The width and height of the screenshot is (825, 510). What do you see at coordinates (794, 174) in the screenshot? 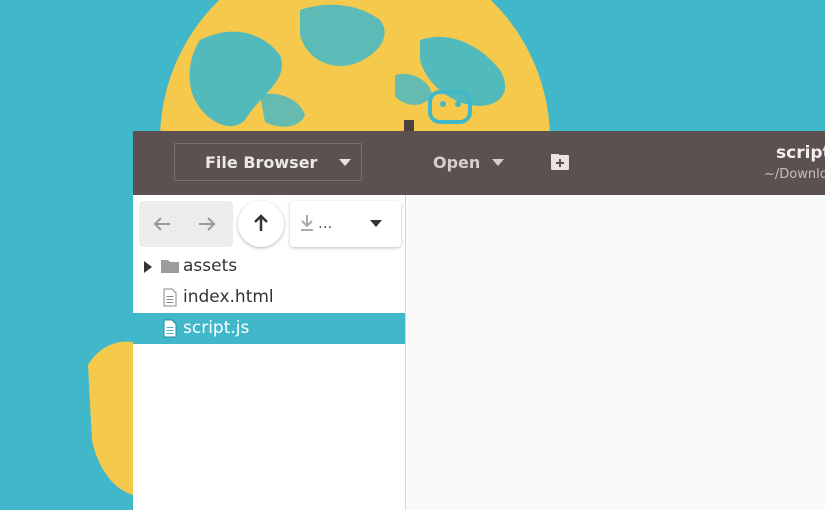
I see `window-subtitle: ~/Downloads` at bounding box center [794, 174].